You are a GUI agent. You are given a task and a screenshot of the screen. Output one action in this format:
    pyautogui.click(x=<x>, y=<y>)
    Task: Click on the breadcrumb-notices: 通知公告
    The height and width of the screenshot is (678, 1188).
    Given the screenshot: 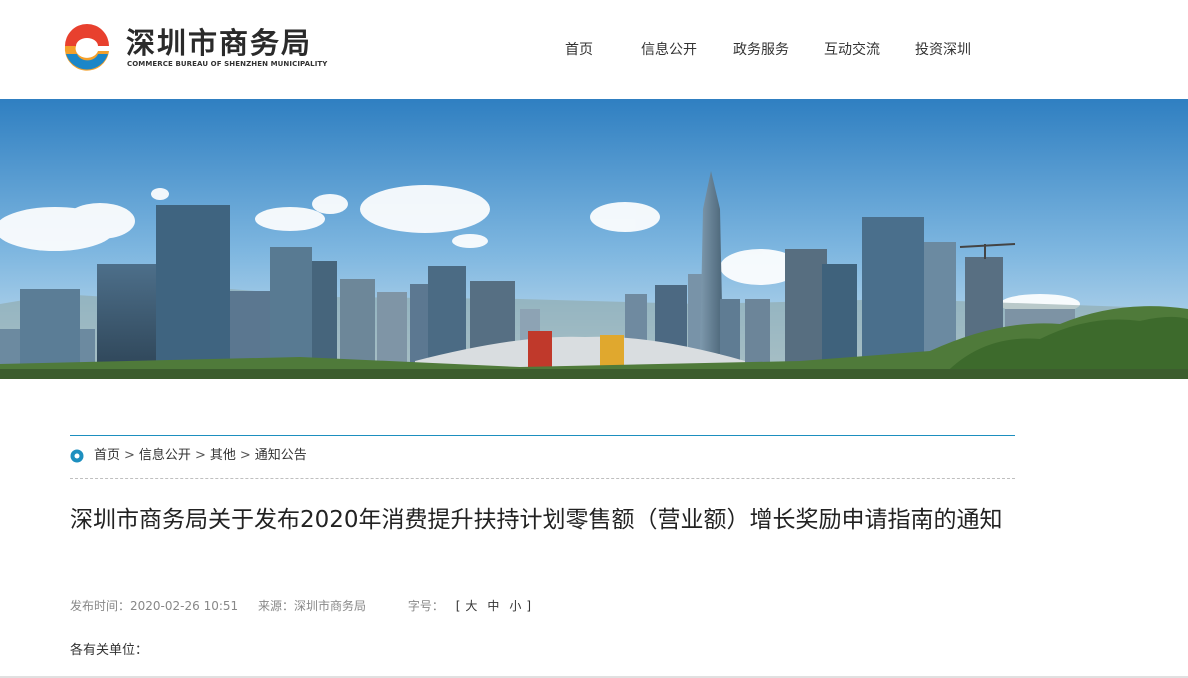 What is the action you would take?
    pyautogui.click(x=281, y=455)
    